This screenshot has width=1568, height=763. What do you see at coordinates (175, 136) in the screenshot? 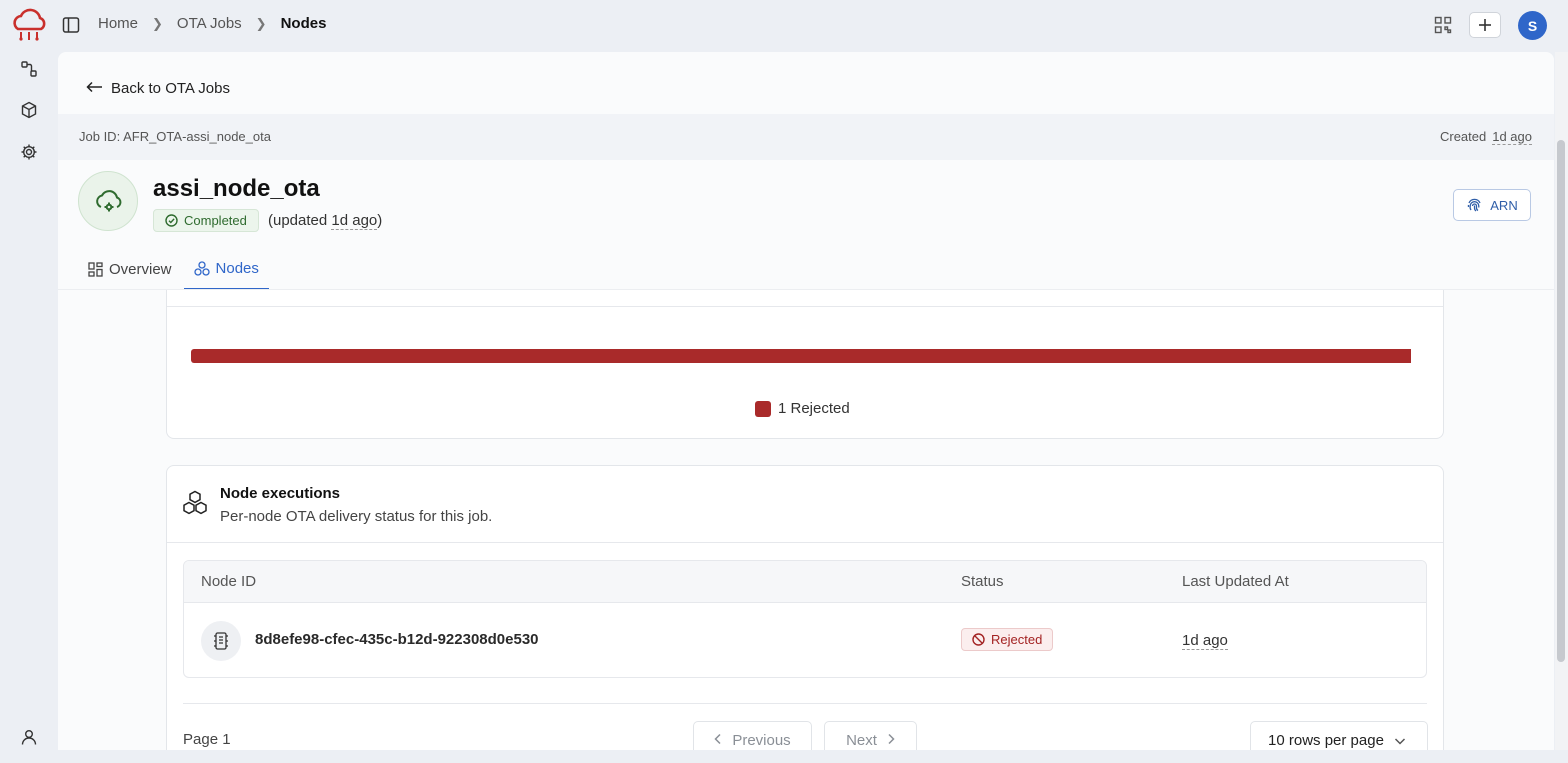
I see `job-id: Job ID: AFR_OTA-assi_node_ota` at bounding box center [175, 136].